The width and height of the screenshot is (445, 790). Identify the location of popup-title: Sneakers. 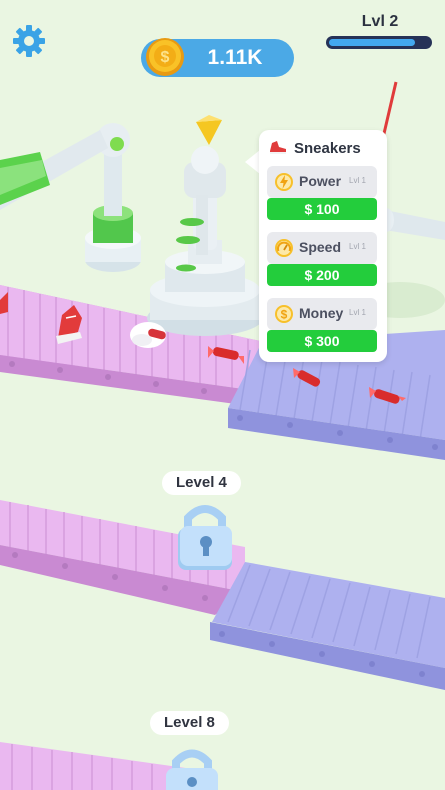
(327, 148).